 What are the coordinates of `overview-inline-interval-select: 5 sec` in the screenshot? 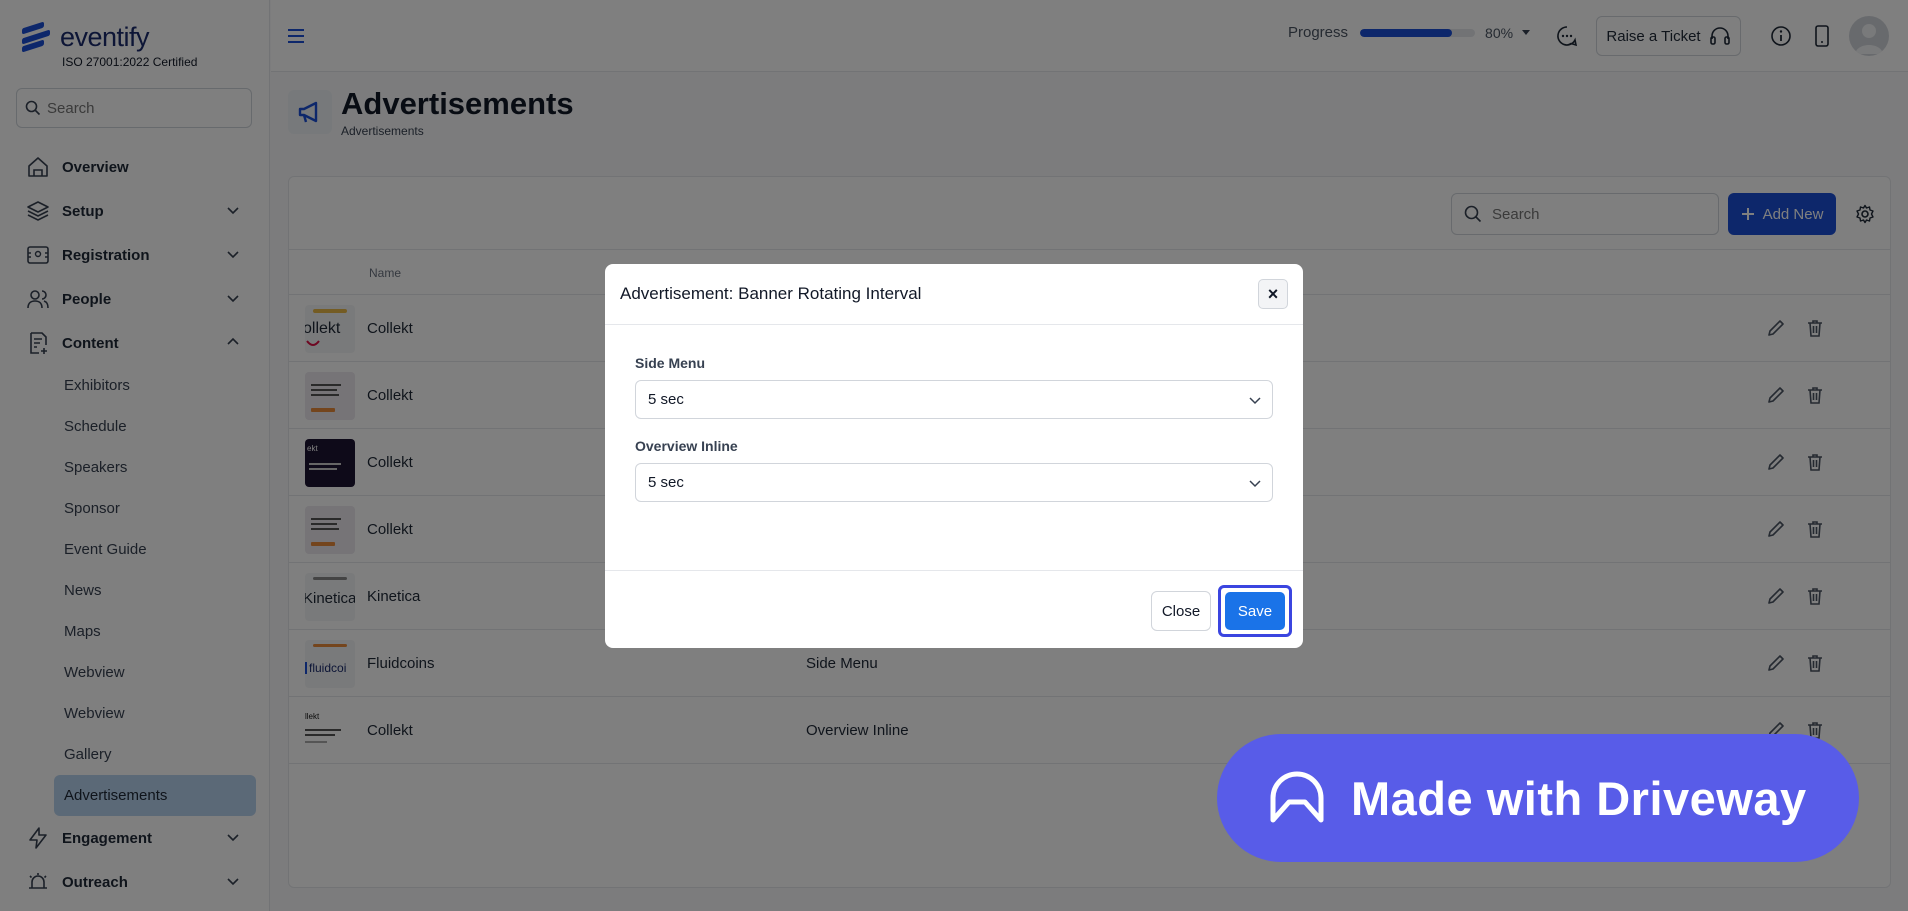 It's located at (954, 482).